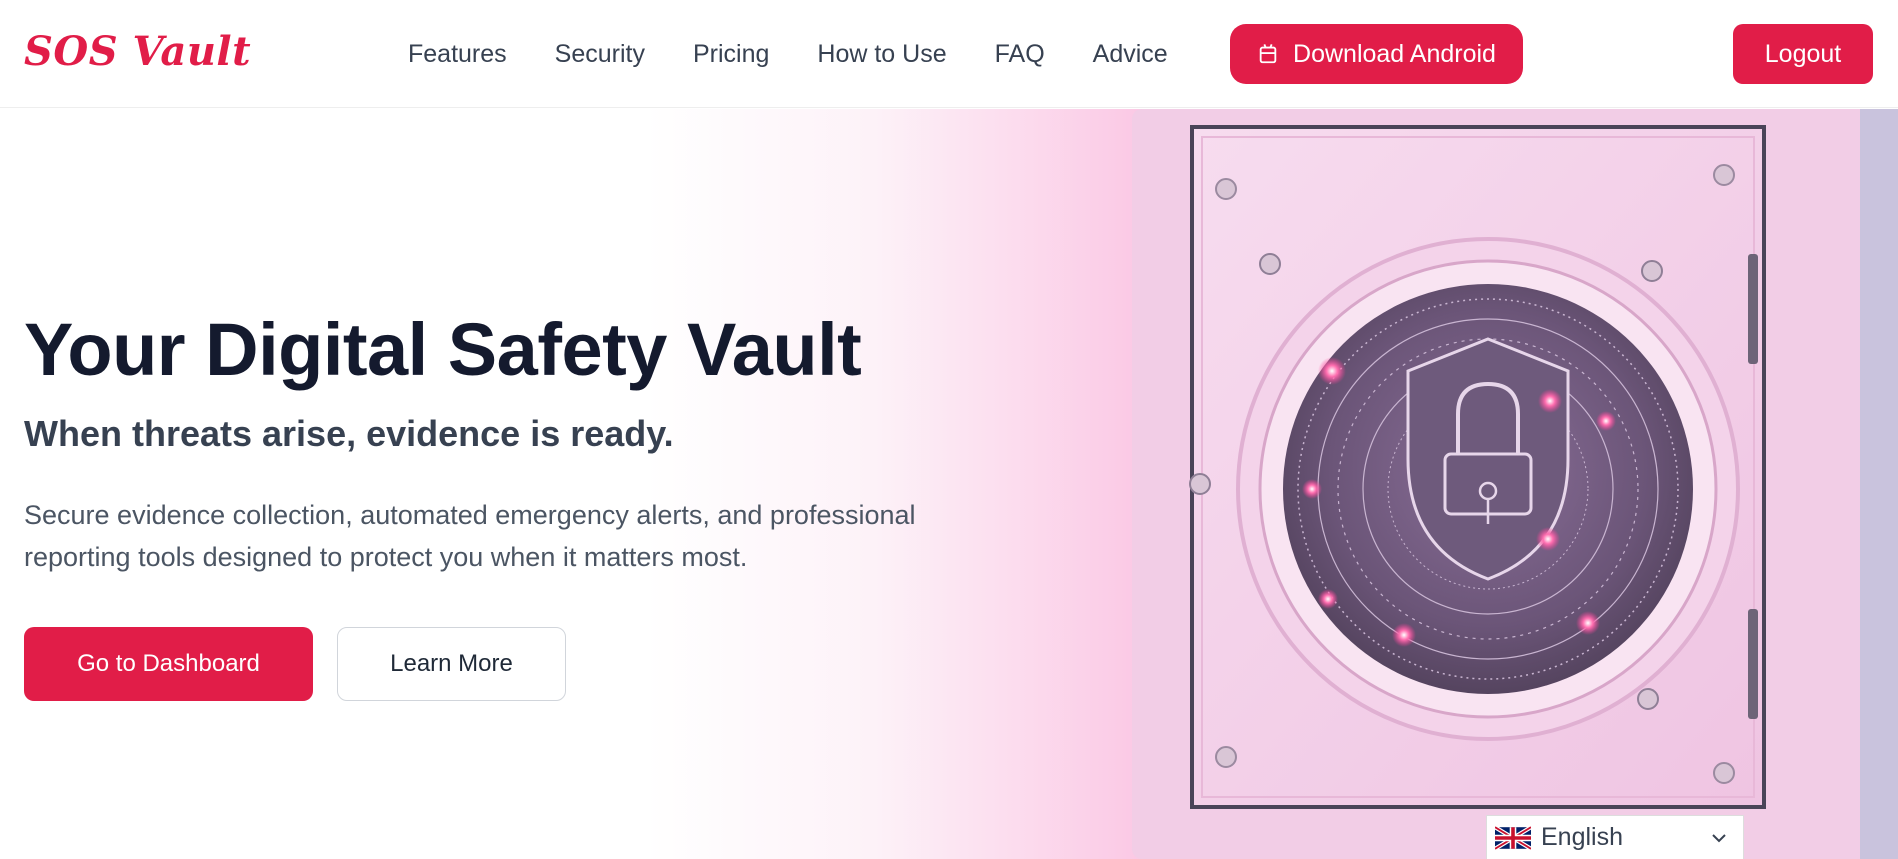 Image resolution: width=1898 pixels, height=859 pixels. Describe the element at coordinates (457, 54) in the screenshot. I see `nav-features-link: Features` at that location.